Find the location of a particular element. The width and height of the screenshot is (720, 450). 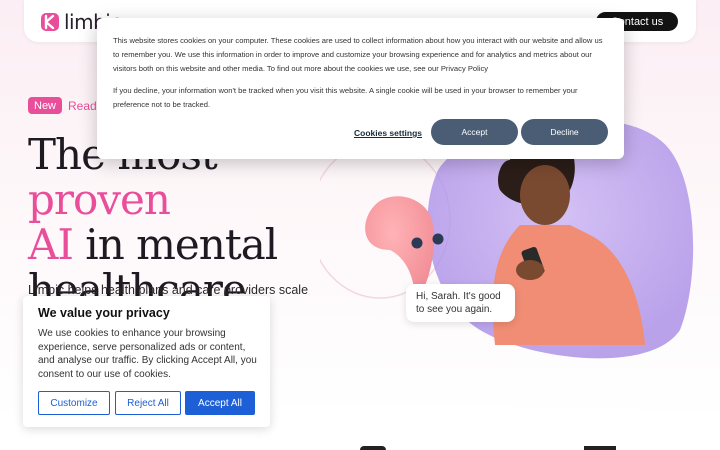

cookie-banner-actions: Cookies settings Accept Decline is located at coordinates (360, 132).